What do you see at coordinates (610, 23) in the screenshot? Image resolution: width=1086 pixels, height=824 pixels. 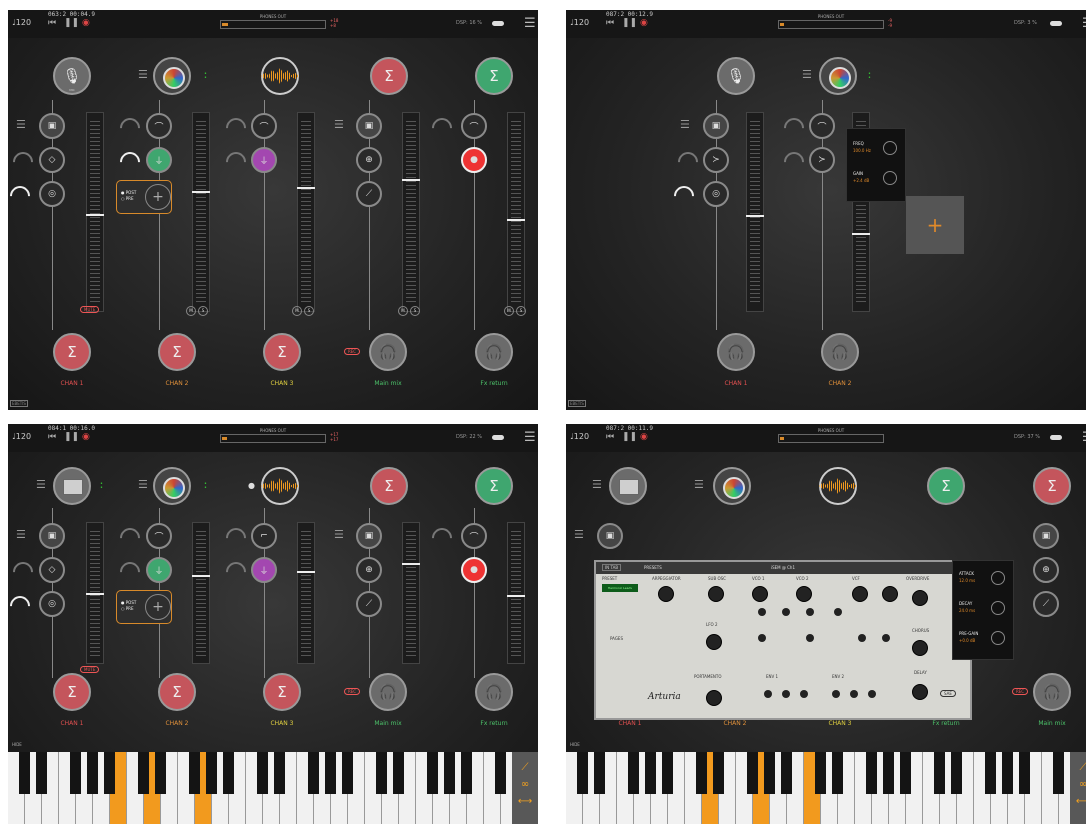 I see `skip-back-icon: ⏮` at bounding box center [610, 23].